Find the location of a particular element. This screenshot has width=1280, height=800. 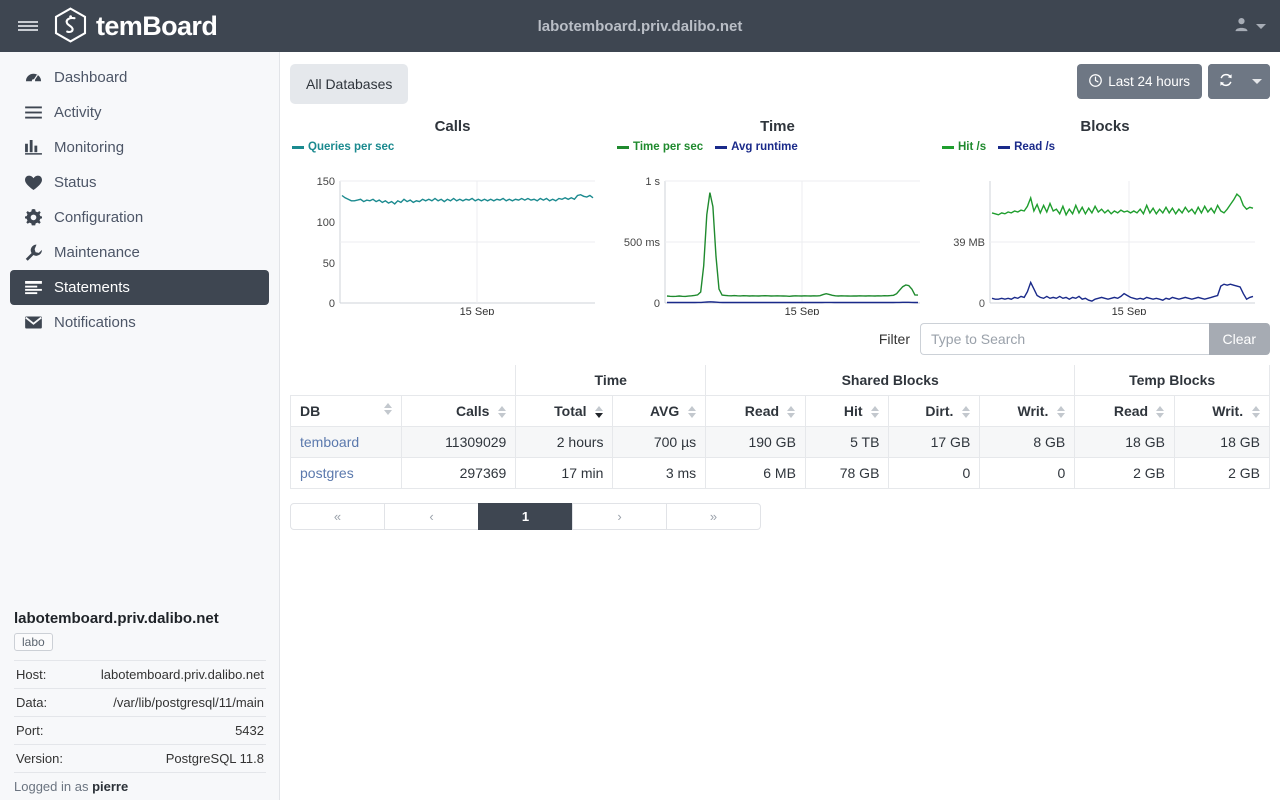

instance-tag: labo is located at coordinates (33, 642).